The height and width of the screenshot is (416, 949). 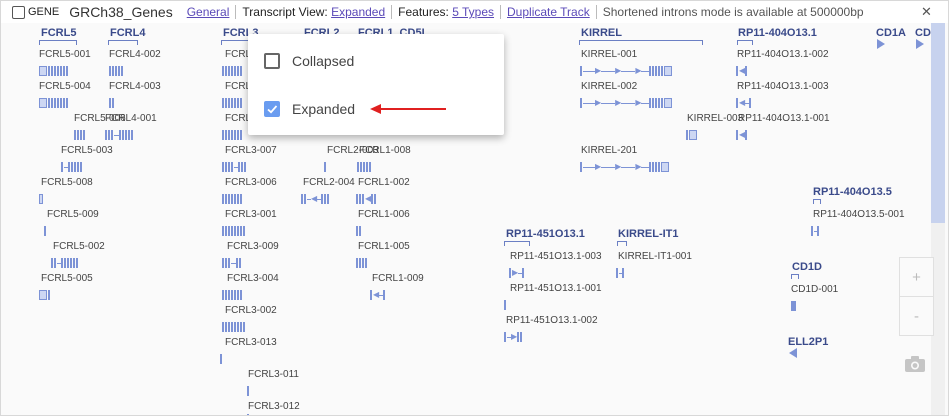 What do you see at coordinates (548, 12) in the screenshot?
I see `duplicate-track-link: Duplicate Track` at bounding box center [548, 12].